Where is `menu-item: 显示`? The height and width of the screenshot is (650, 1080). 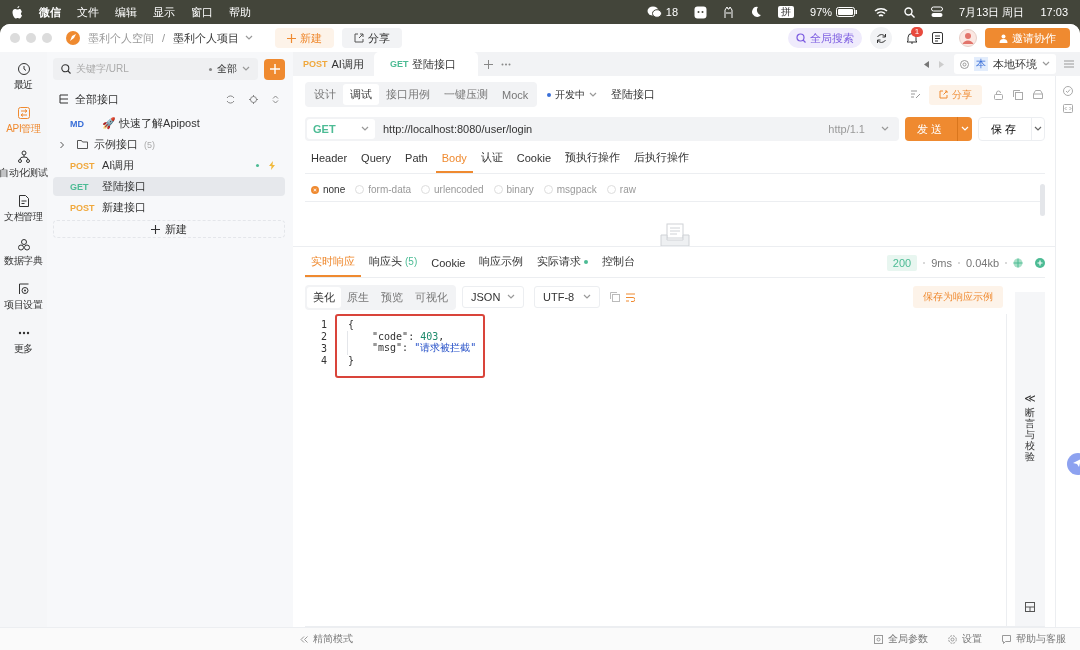
menu-item: 显示 is located at coordinates (164, 12).